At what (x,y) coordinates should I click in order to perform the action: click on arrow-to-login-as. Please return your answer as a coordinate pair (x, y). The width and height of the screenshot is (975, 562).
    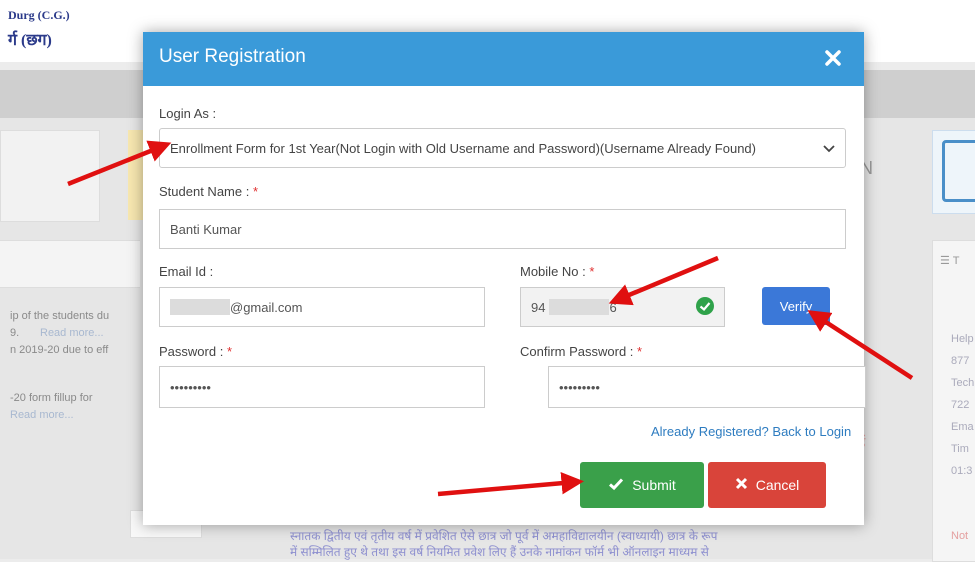
    Looking at the image, I should click on (119, 163).